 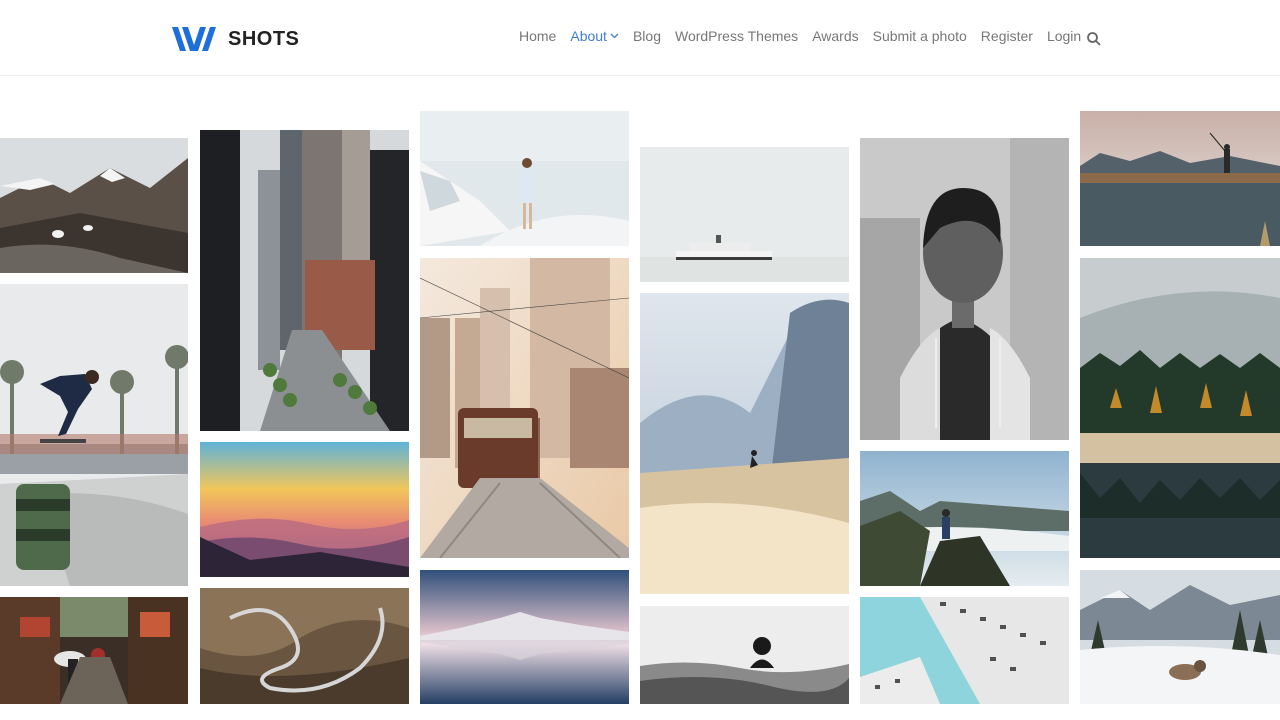 I want to click on photo-swimmer-bw, so click(x=744, y=655).